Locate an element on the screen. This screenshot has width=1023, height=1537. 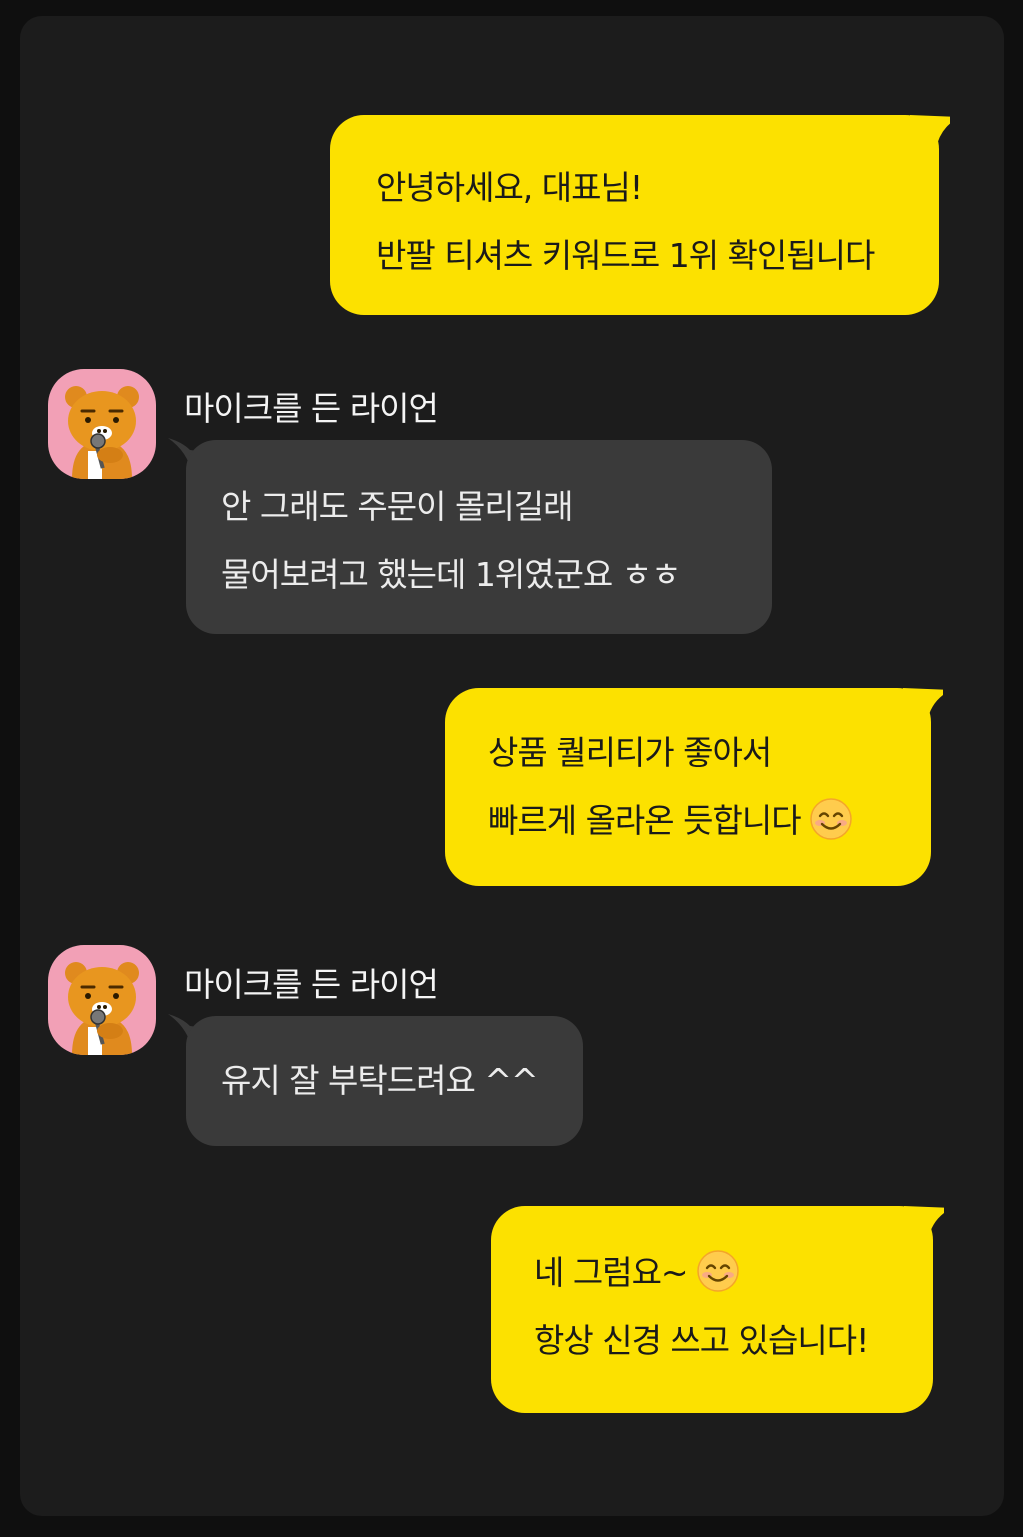
message-text: 빠르게 올라온 듯합니다 is located at coordinates (645, 820).